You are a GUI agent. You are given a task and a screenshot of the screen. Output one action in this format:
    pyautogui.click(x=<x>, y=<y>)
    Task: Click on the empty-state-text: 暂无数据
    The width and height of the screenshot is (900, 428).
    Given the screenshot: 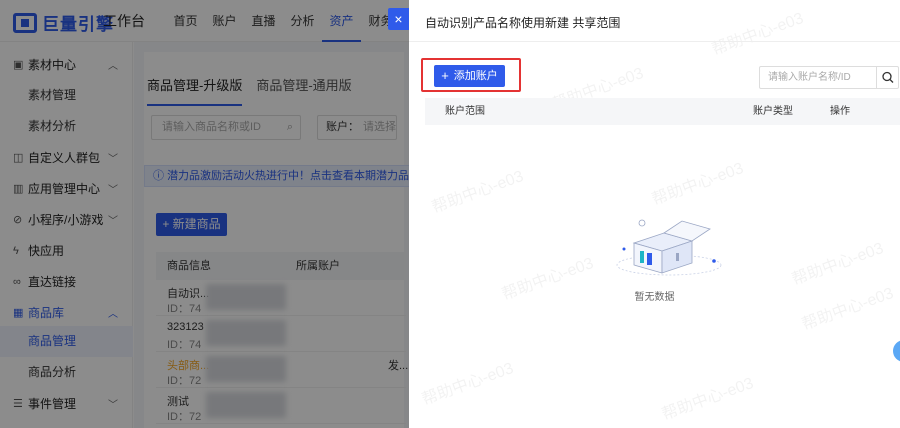 What is the action you would take?
    pyautogui.click(x=654, y=297)
    